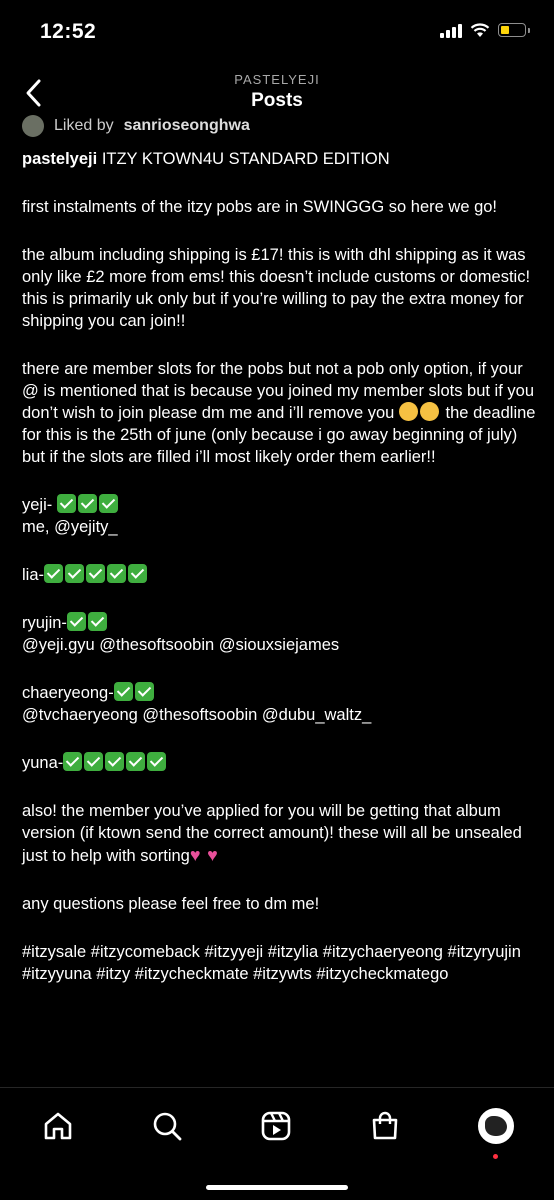 The height and width of the screenshot is (1200, 554). Describe the element at coordinates (276, 1126) in the screenshot. I see `reels-icon` at that location.